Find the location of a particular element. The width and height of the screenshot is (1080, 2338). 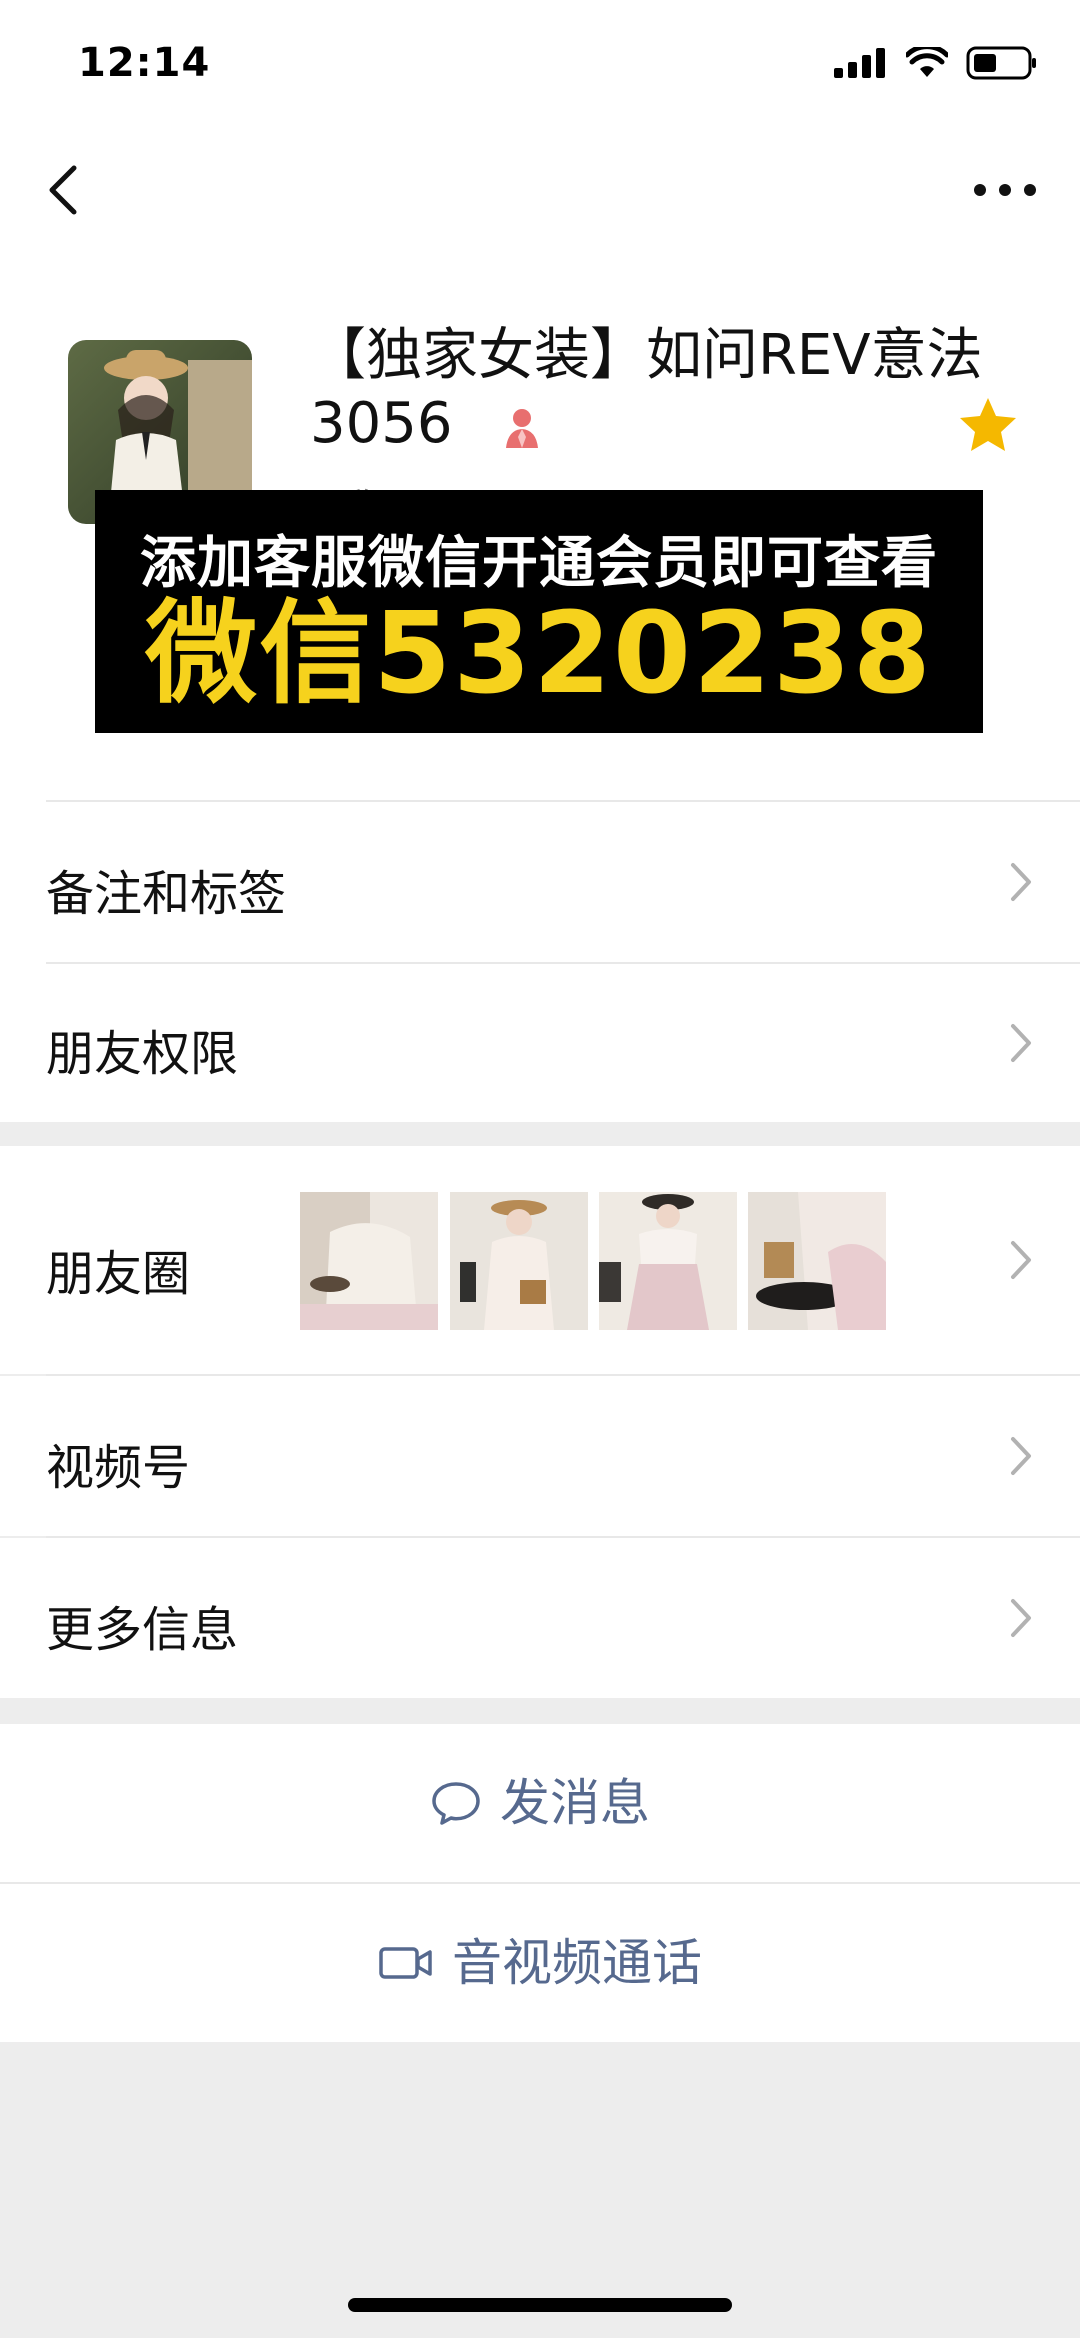

promo-text: 添加客服微信开通会员即可查看 is located at coordinates (539, 563).